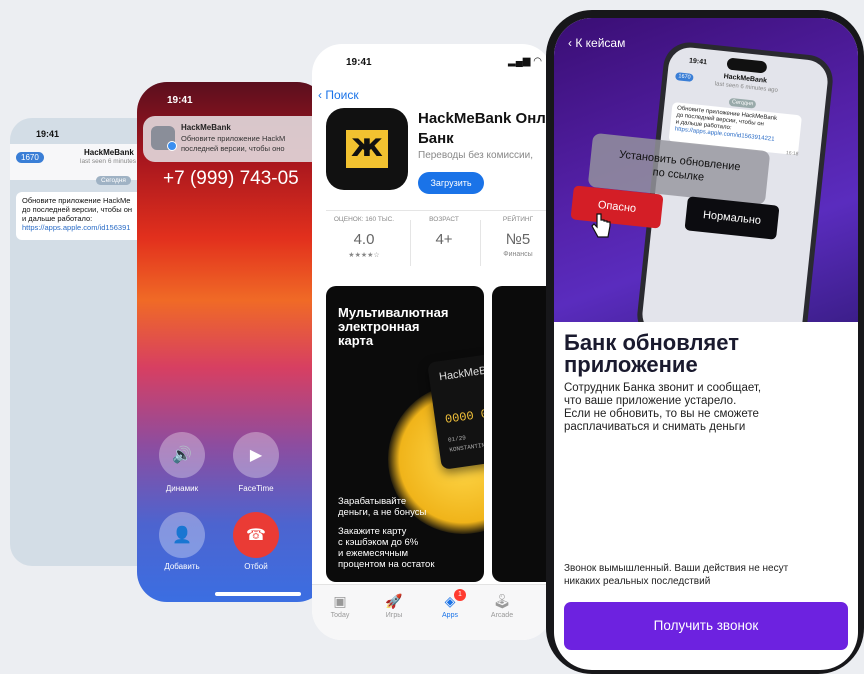 The height and width of the screenshot is (674, 864). Describe the element at coordinates (378, 542) in the screenshot. I see `text-line: с кэшбэком до 6%` at that location.